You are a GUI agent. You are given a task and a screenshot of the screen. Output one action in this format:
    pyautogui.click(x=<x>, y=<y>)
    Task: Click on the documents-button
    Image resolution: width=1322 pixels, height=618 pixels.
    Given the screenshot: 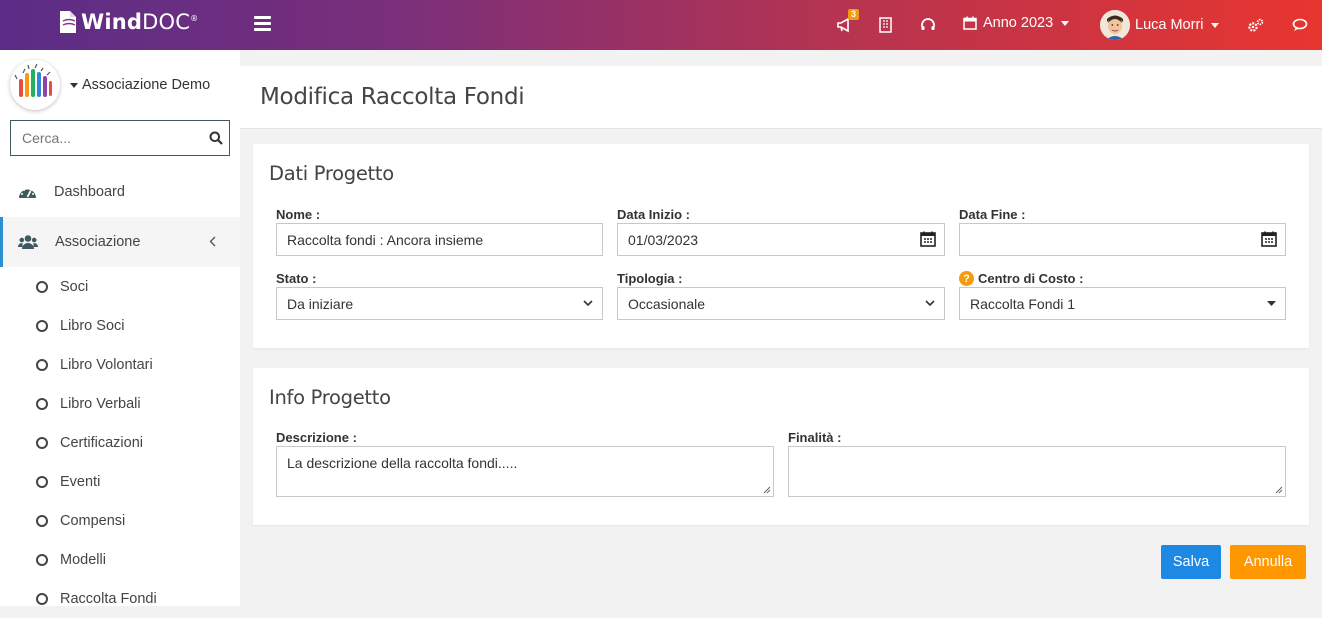 What is the action you would take?
    pyautogui.click(x=885, y=25)
    